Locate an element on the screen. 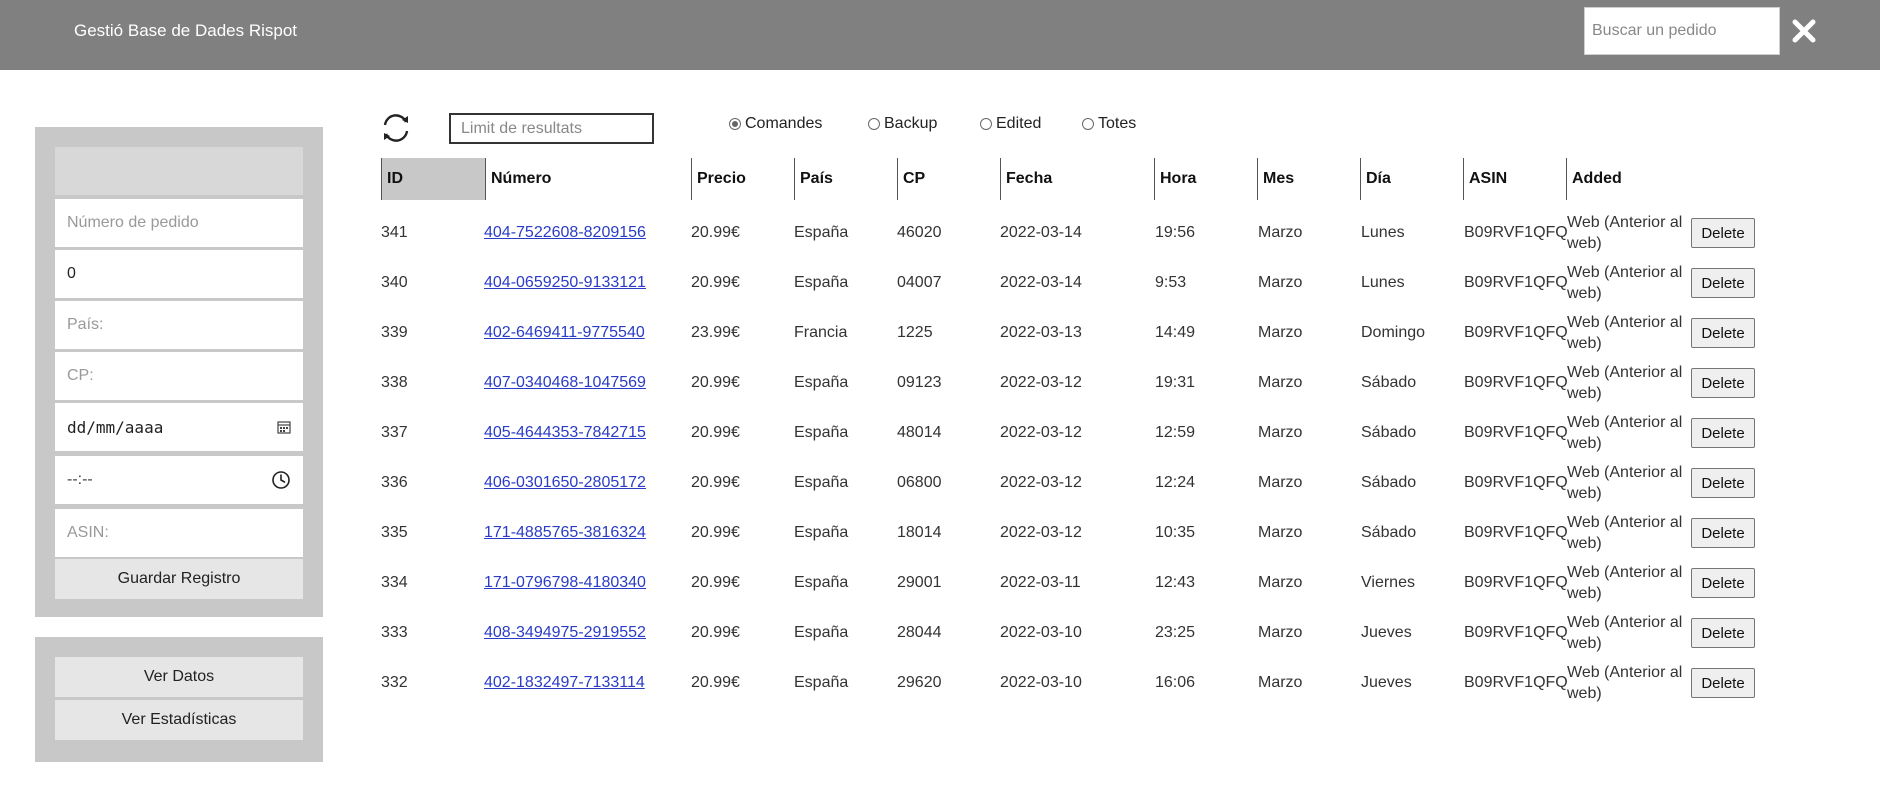 Image resolution: width=1880 pixels, height=798 pixels. cell-numero: 171-4885765-3816324 is located at coordinates (565, 533).